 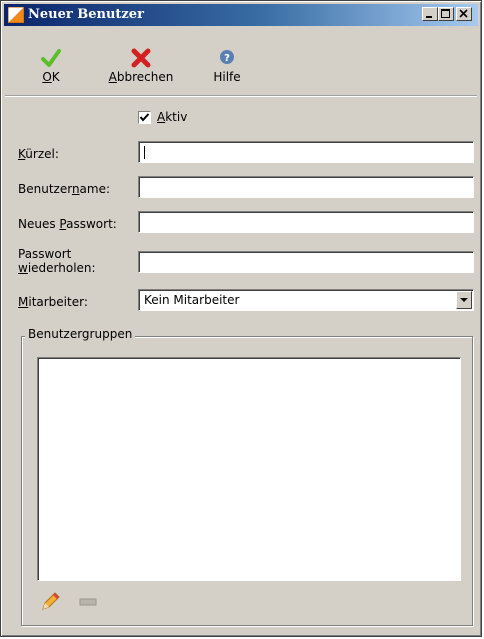 What do you see at coordinates (51, 77) in the screenshot?
I see `ok-label: OK` at bounding box center [51, 77].